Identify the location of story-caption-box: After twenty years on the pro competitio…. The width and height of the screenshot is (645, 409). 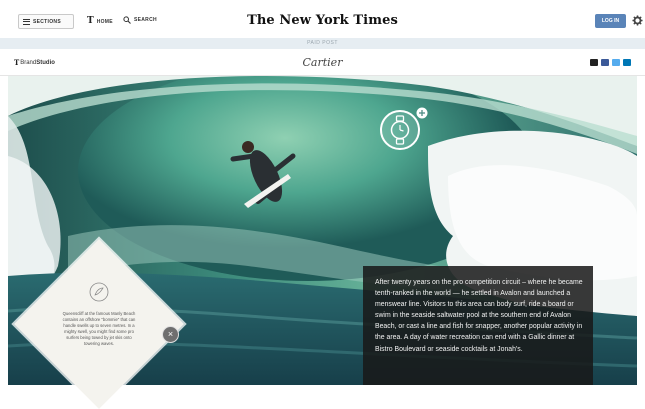
(478, 325).